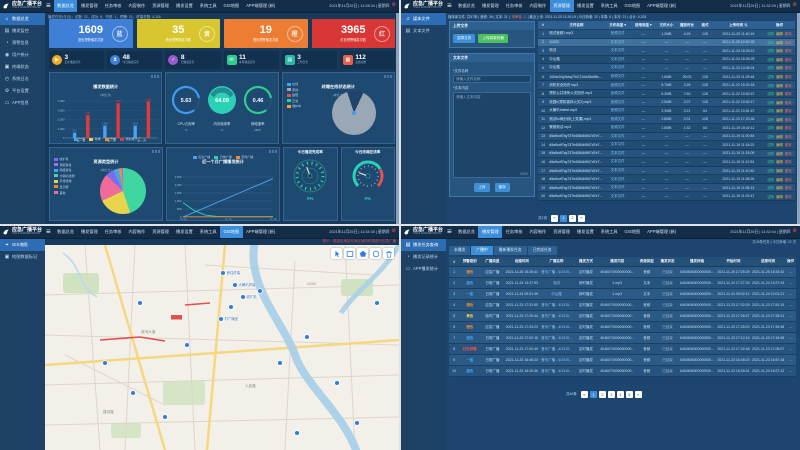  I want to click on nav-item-6: 播发设置, so click(586, 232).